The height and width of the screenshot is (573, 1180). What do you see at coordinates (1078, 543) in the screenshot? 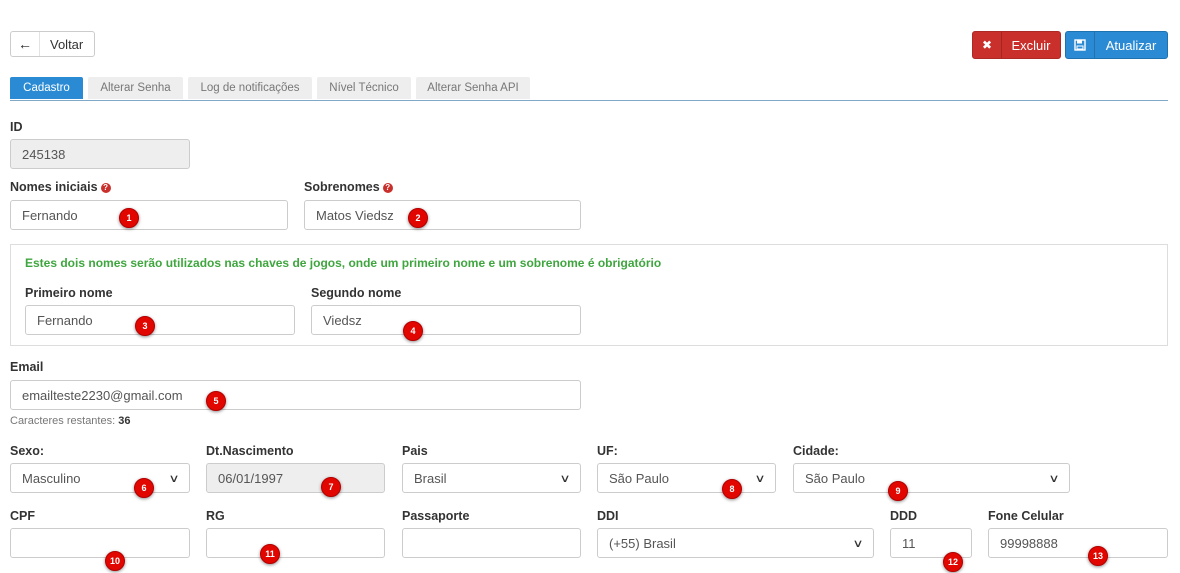
I see `fone-celular-input: 99998888` at bounding box center [1078, 543].